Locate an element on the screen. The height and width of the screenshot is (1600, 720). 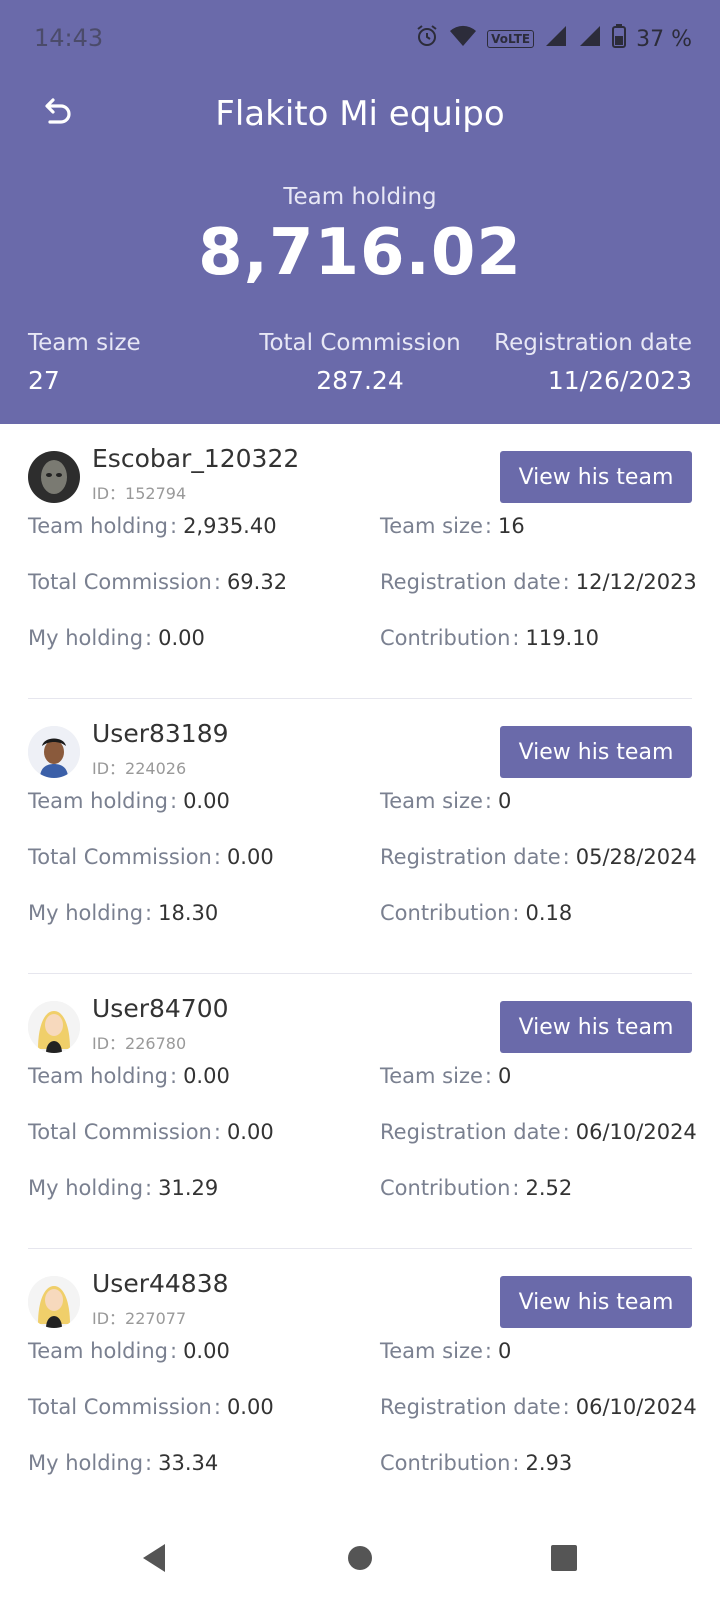
nav-recent-button is located at coordinates (564, 1560).